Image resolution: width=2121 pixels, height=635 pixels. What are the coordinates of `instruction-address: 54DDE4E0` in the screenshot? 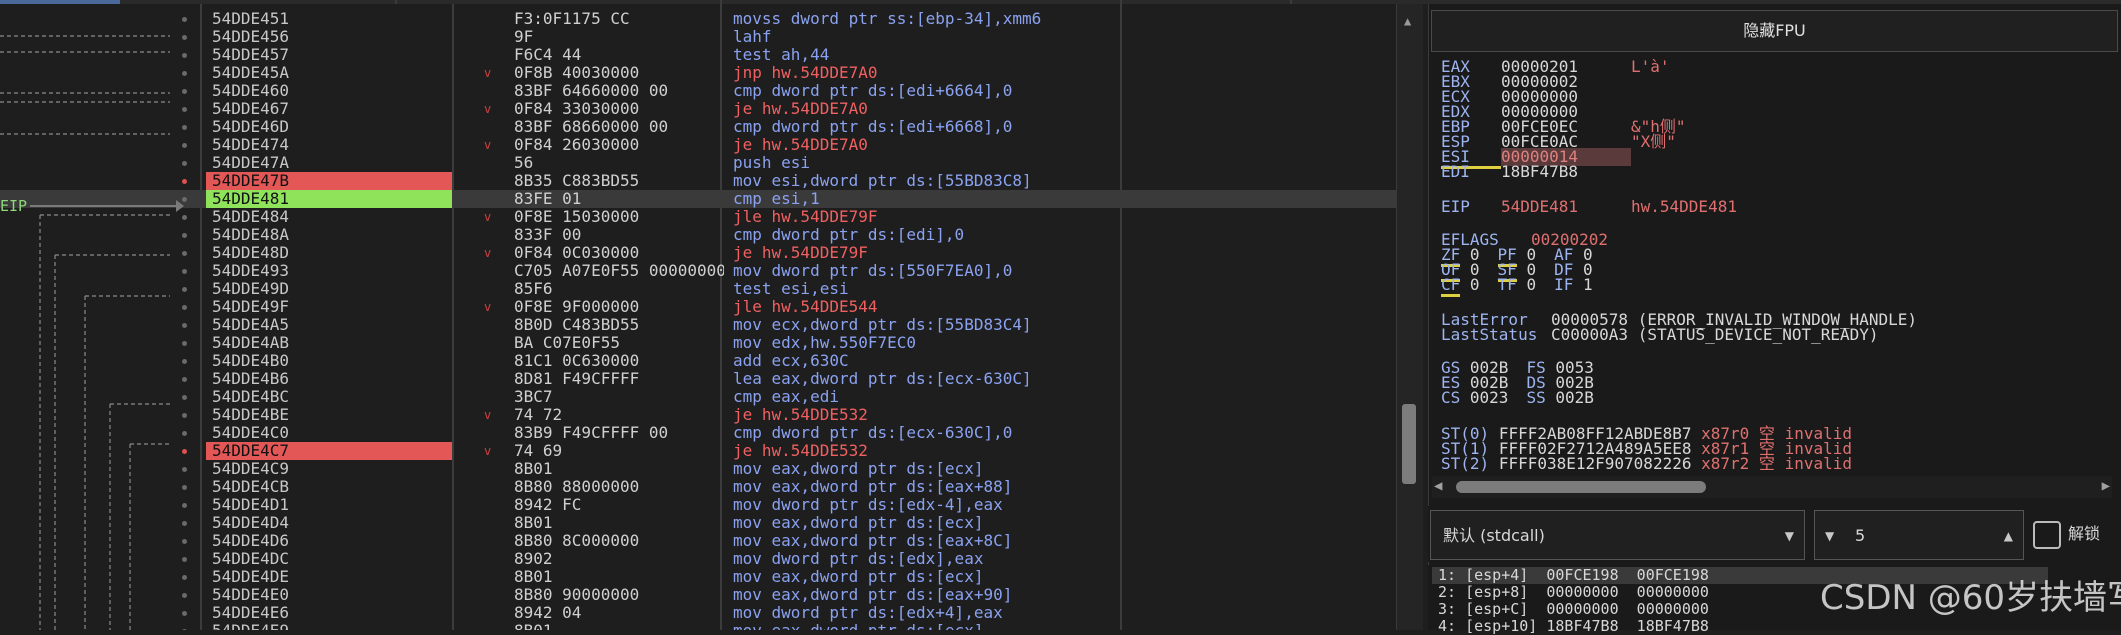 It's located at (329, 595).